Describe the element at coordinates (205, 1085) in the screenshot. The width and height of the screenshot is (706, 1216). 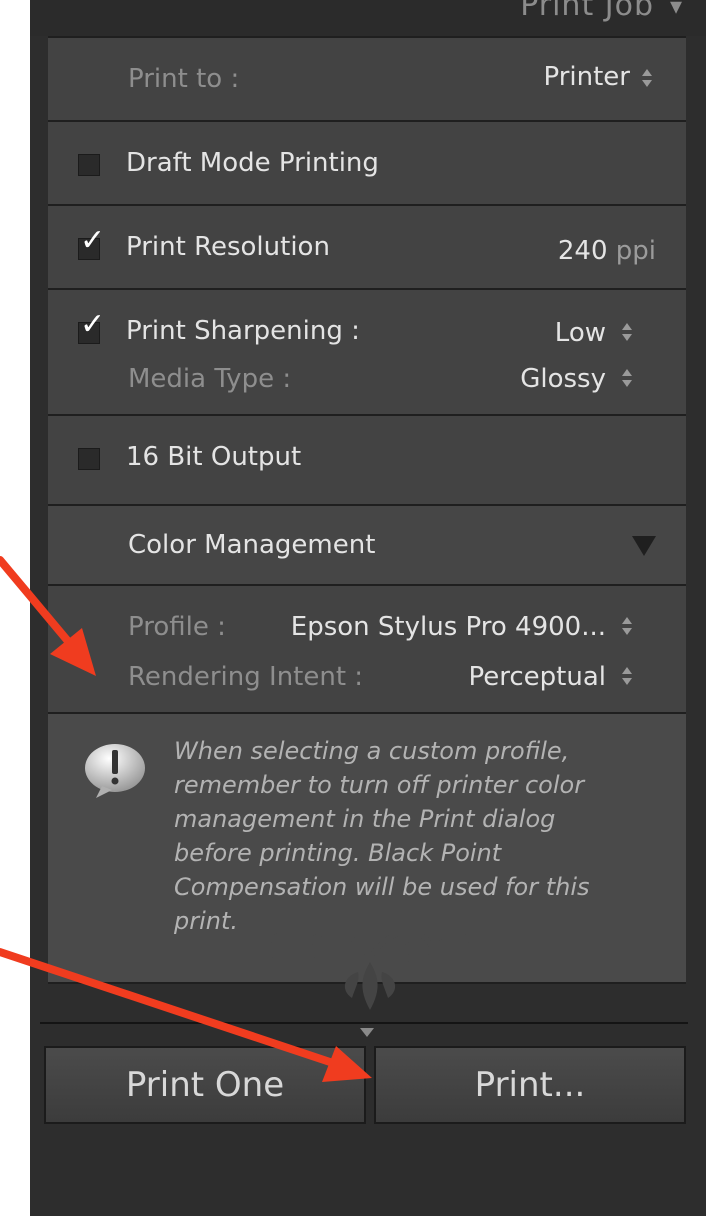
I see `print-one-button: Print One` at that location.